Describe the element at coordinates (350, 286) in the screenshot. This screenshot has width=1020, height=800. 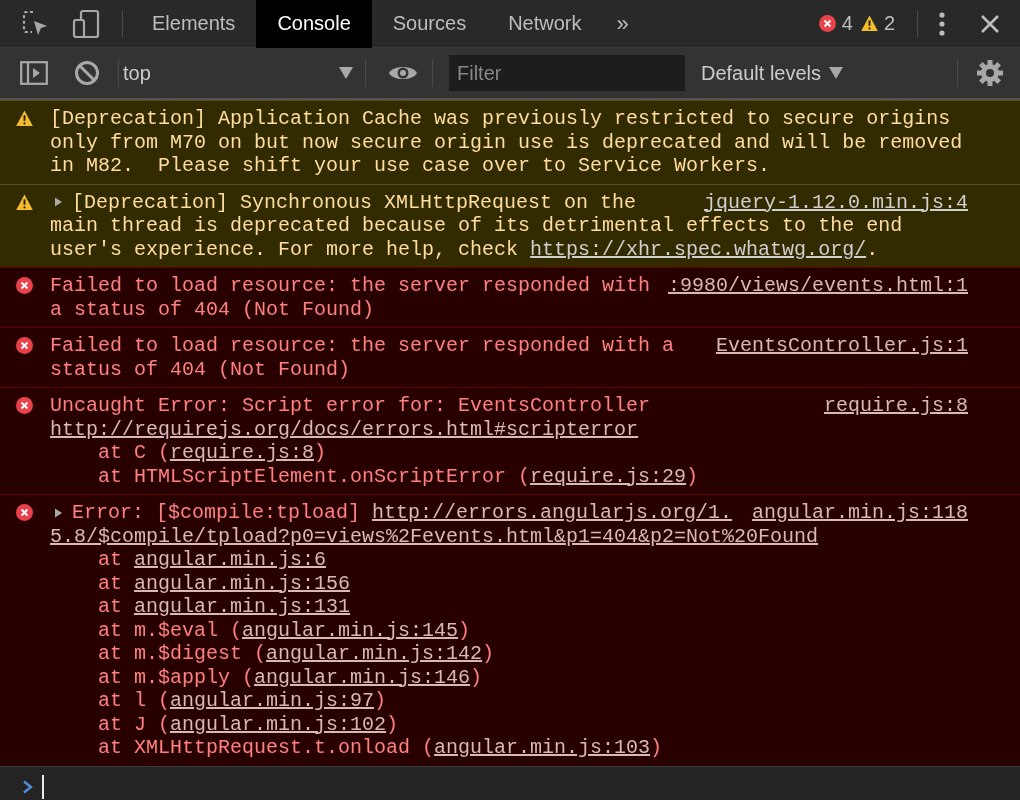
I see `message-text: Failed to load resource: the server responded with` at that location.